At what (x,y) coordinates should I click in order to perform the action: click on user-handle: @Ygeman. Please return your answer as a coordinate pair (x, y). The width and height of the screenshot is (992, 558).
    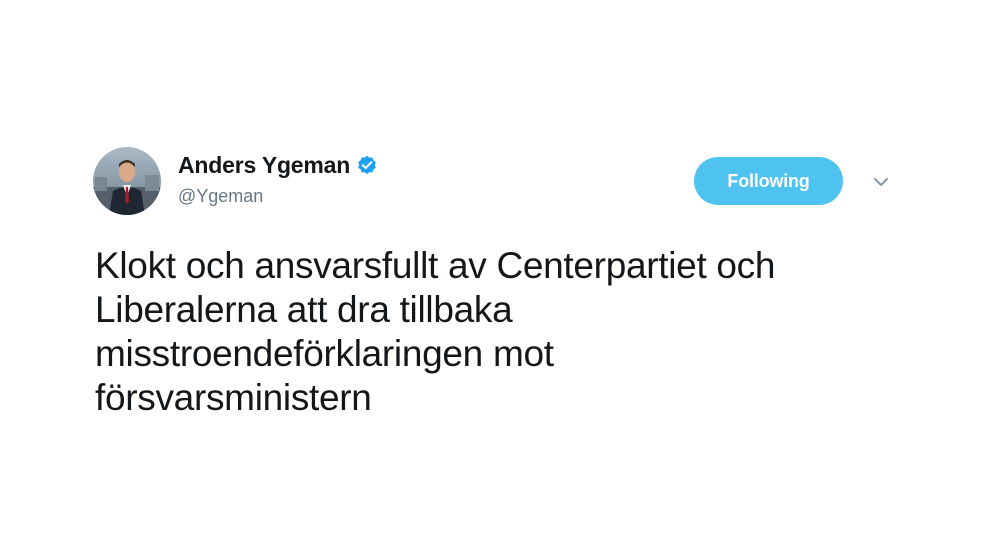
    Looking at the image, I should click on (220, 196).